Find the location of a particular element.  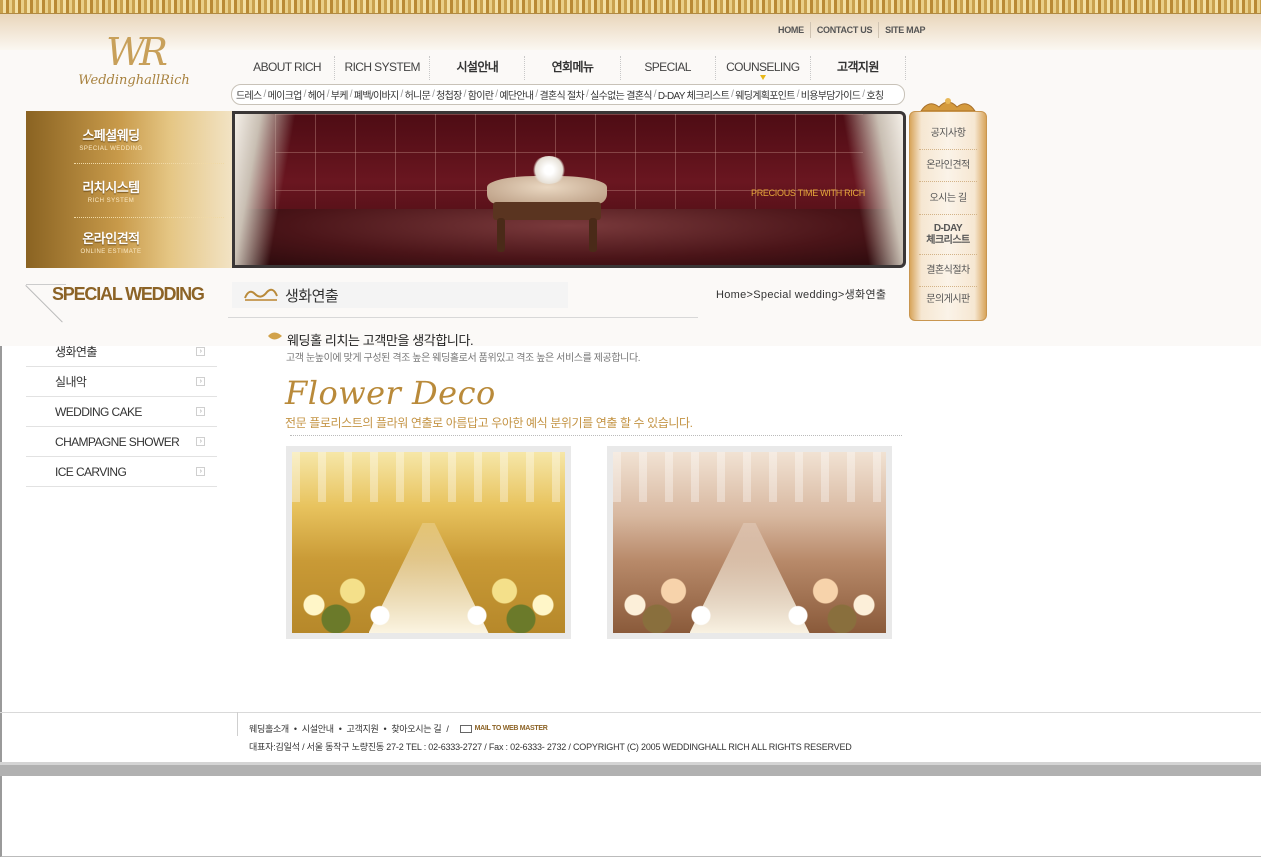

banner-link-rich-system: 리치시스템 RICH SYSTEM is located at coordinates (111, 190).